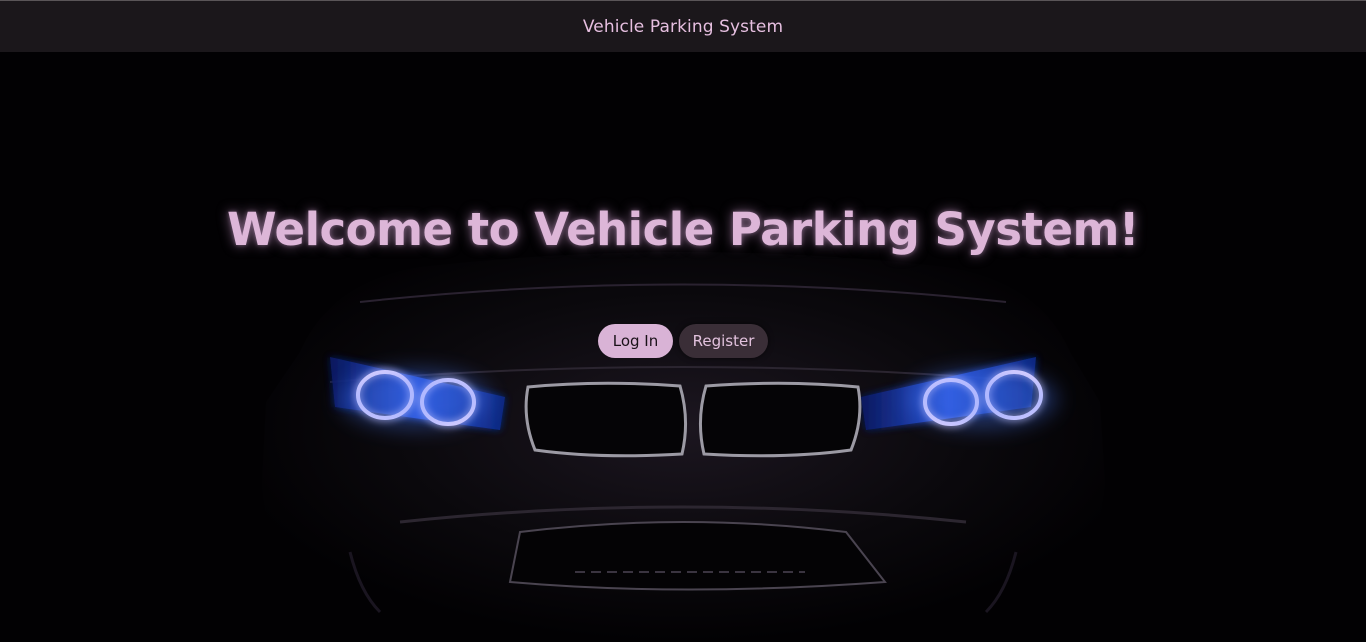 The width and height of the screenshot is (1366, 642). Describe the element at coordinates (723, 341) in the screenshot. I see `register-button: Register` at that location.